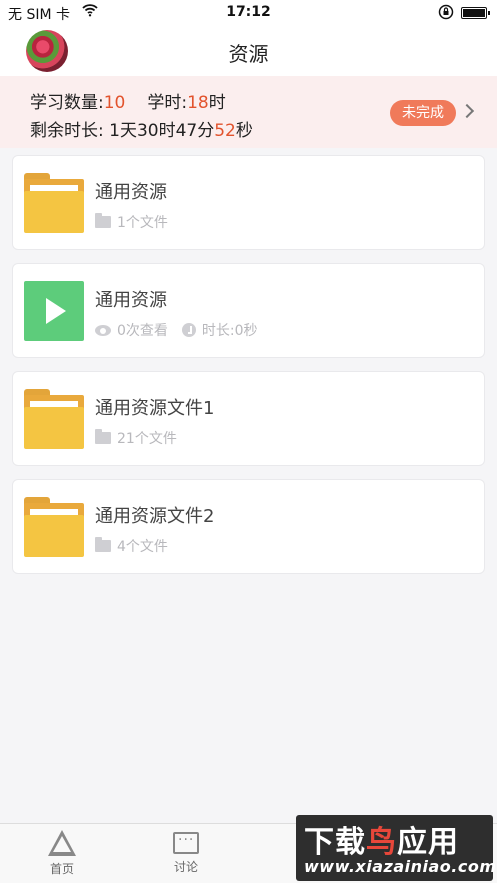  What do you see at coordinates (467, 111) in the screenshot?
I see `chevron-right-icon` at bounding box center [467, 111].